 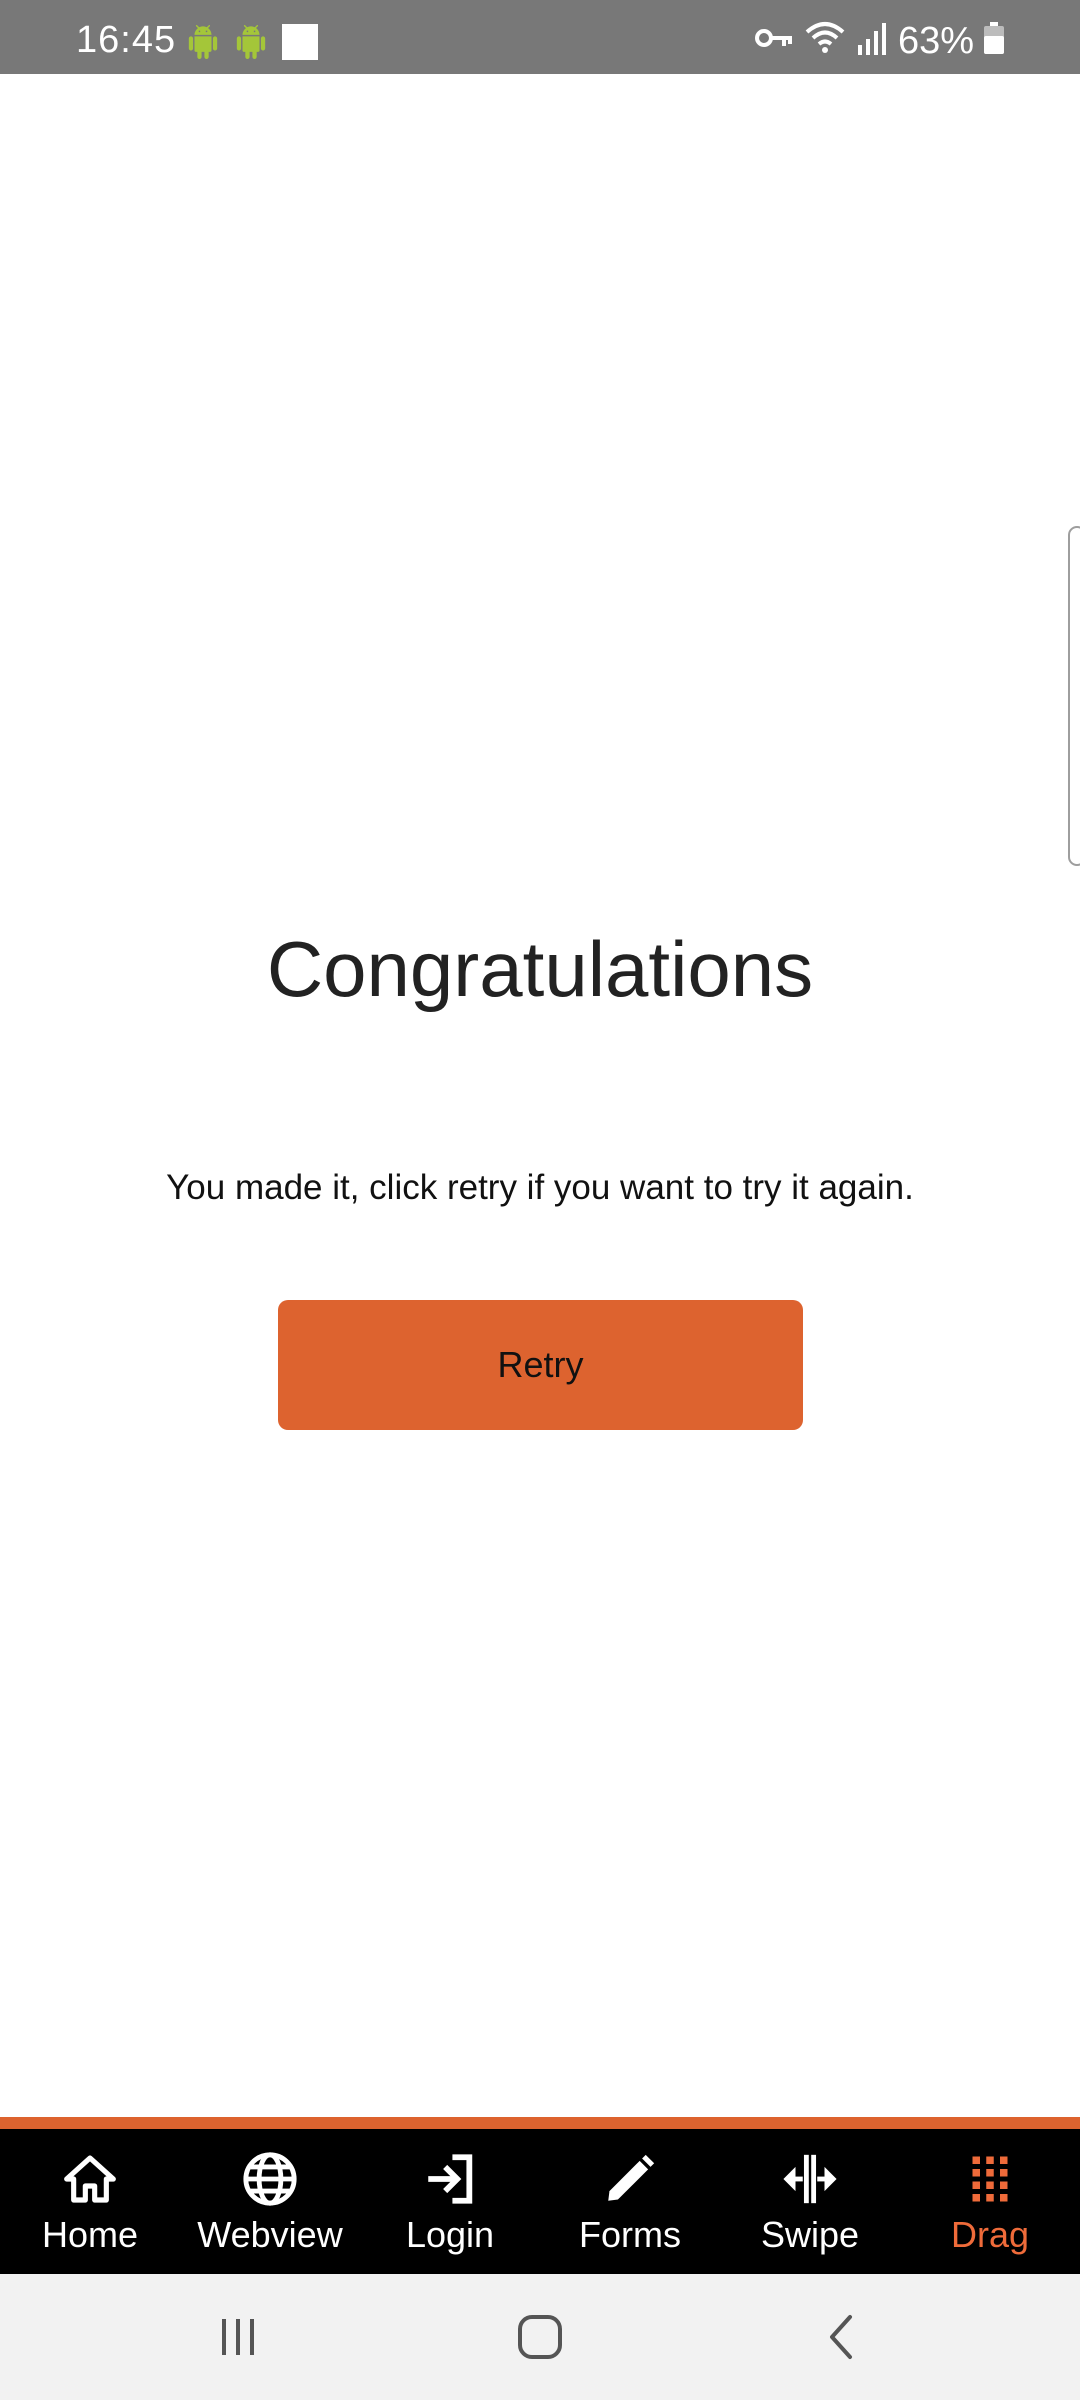 What do you see at coordinates (270, 2179) in the screenshot?
I see `globe-icon` at bounding box center [270, 2179].